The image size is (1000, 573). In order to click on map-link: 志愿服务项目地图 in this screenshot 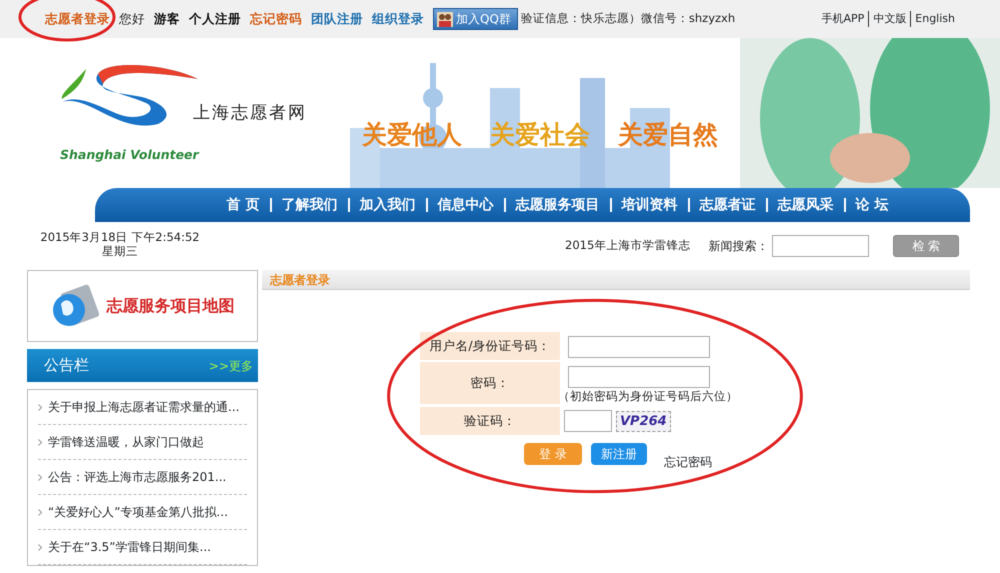, I will do `click(142, 306)`.